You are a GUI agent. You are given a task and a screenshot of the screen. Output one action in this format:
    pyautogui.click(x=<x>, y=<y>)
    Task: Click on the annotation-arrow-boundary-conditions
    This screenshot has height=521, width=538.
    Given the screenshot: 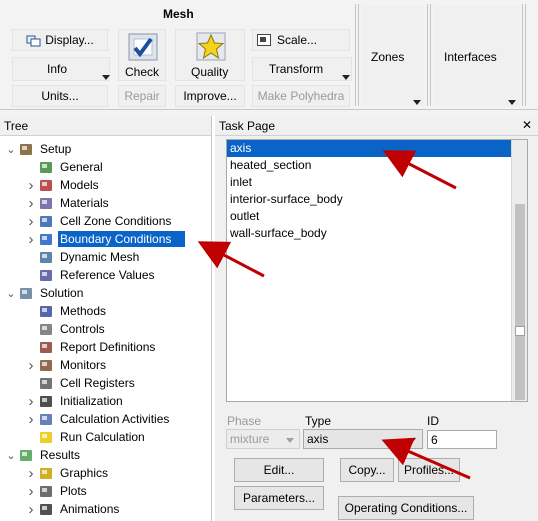 What is the action you would take?
    pyautogui.click(x=231, y=259)
    